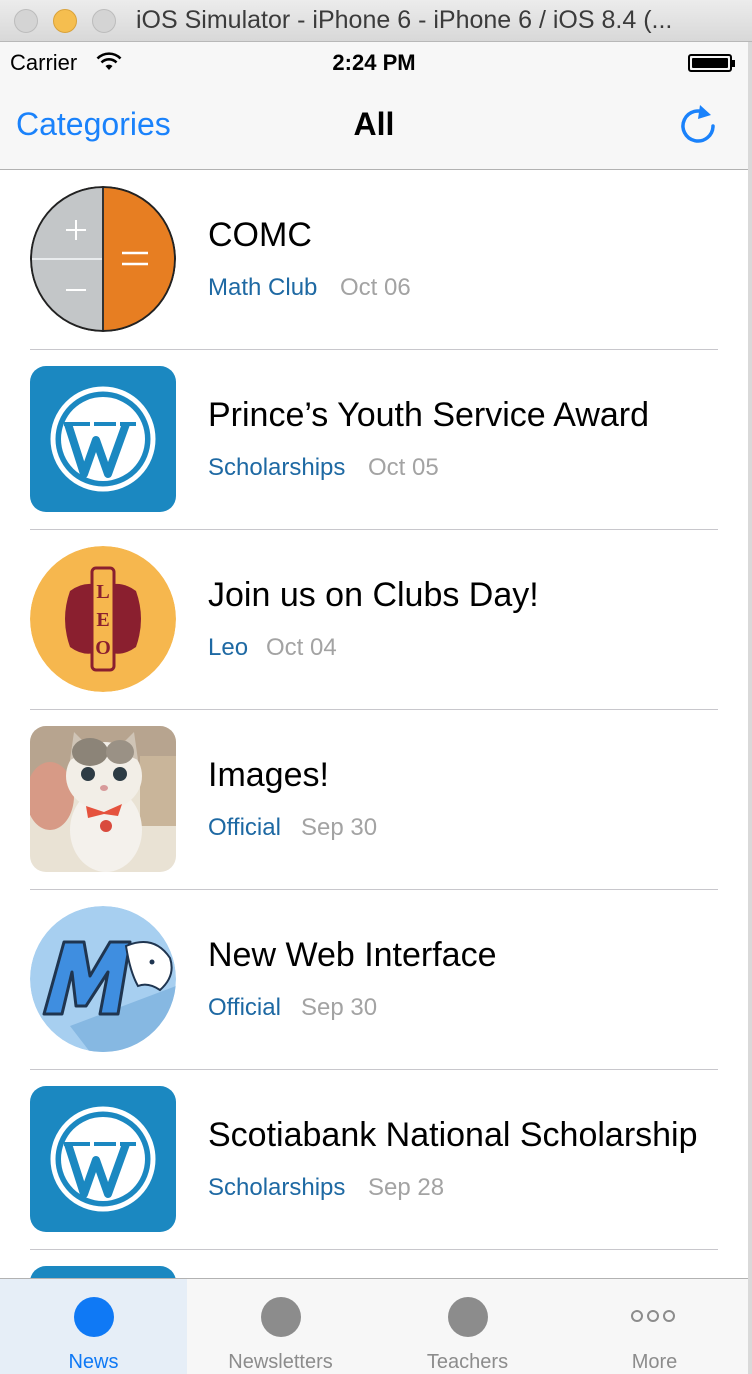  I want to click on battery-icon, so click(711, 63).